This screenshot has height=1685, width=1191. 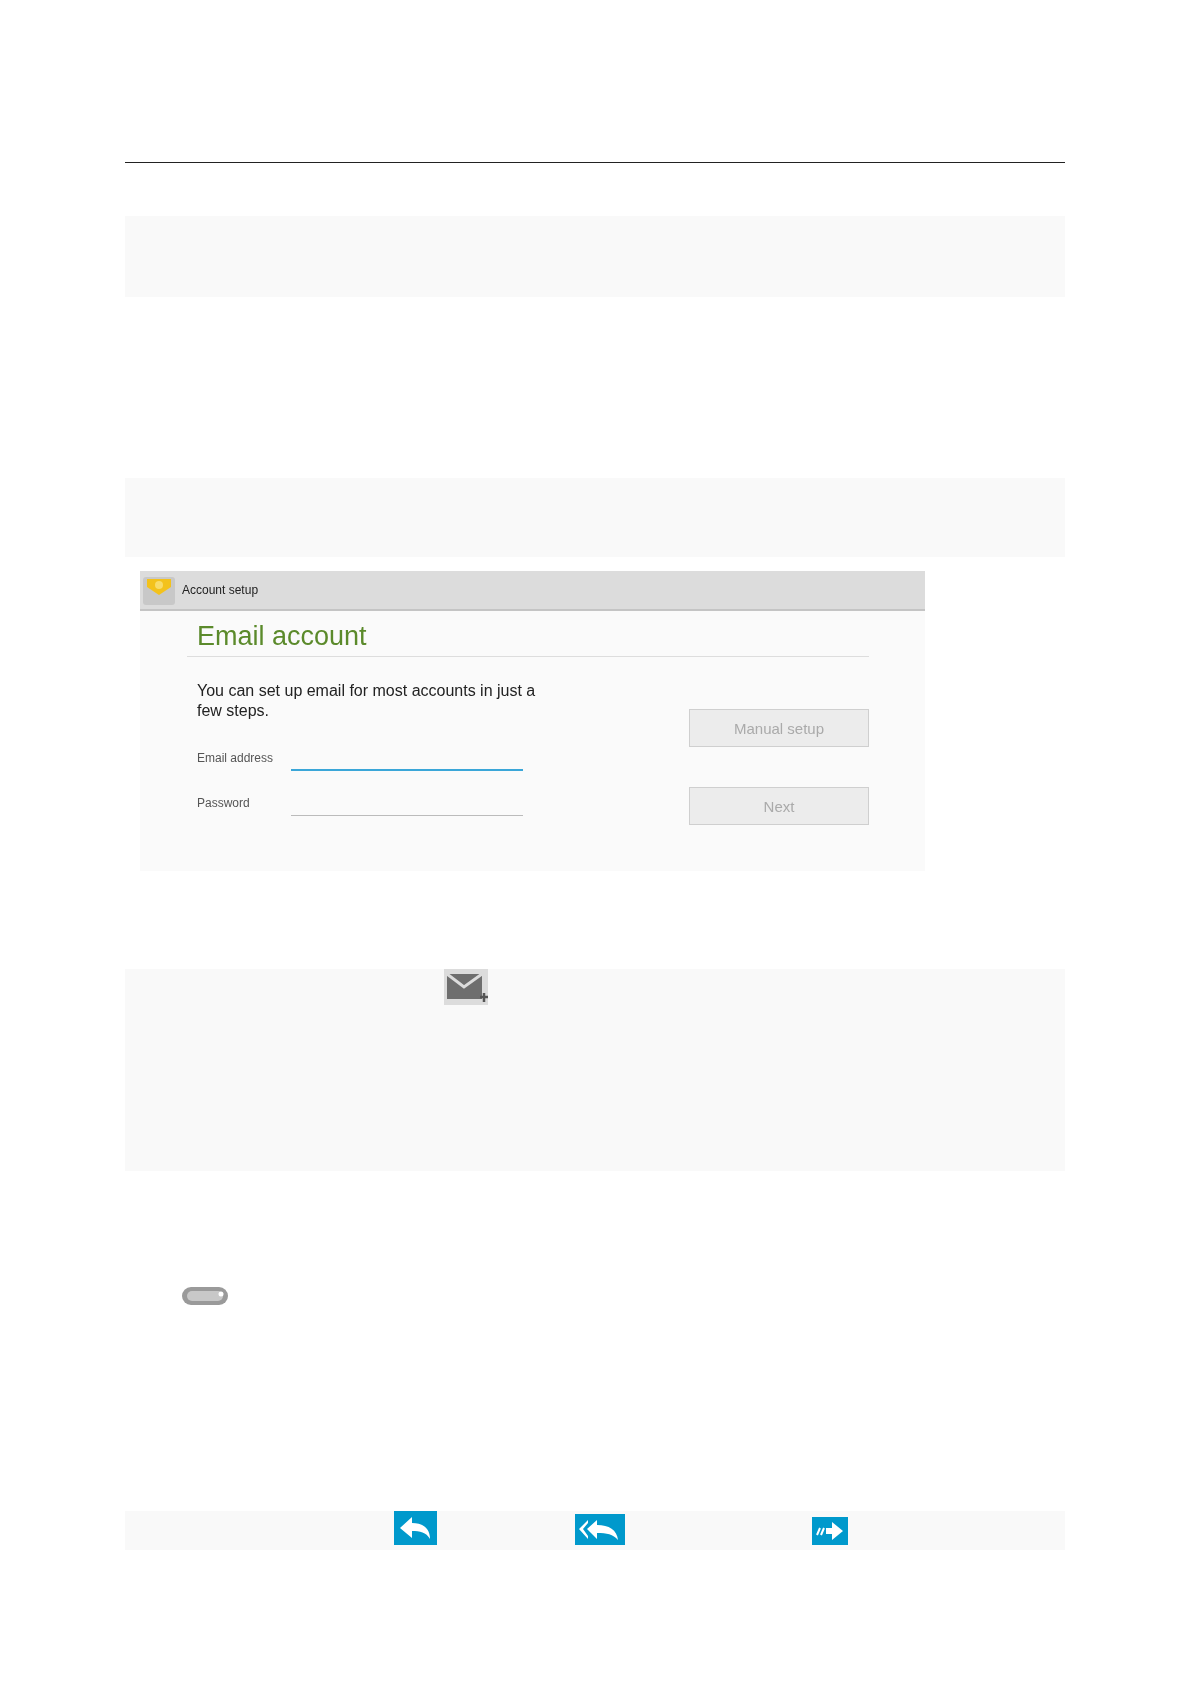 What do you see at coordinates (205, 1296) in the screenshot?
I see `toggle-icon` at bounding box center [205, 1296].